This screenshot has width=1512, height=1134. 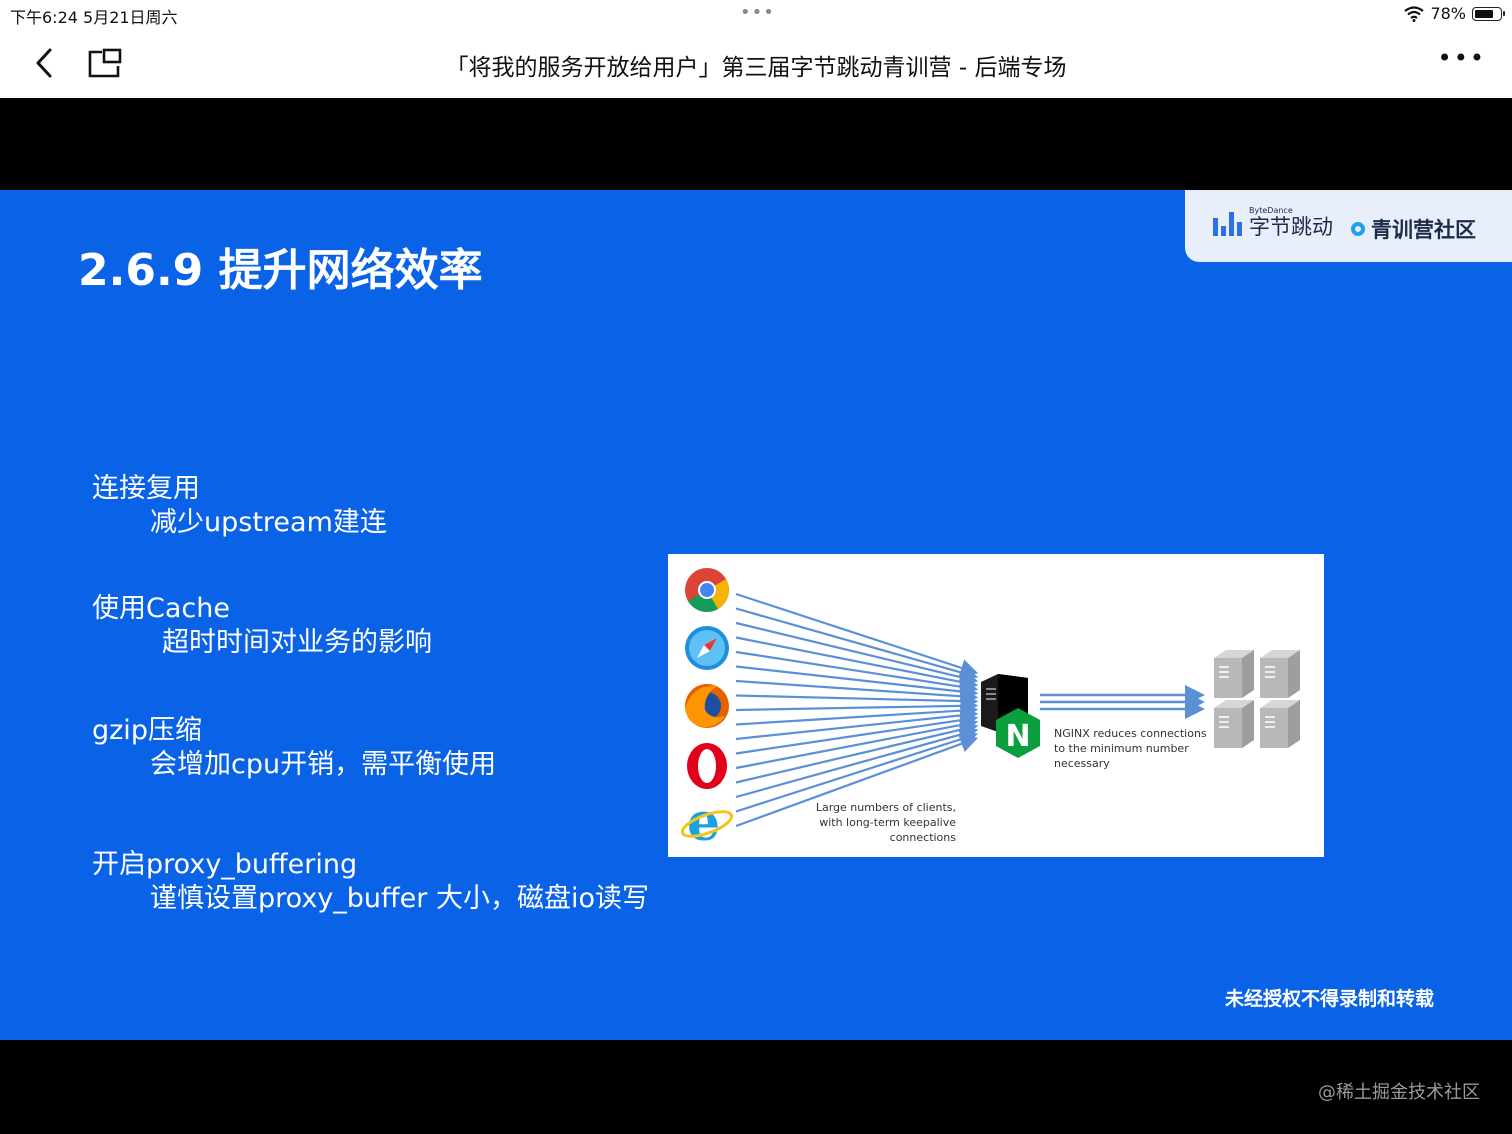 I want to click on item-heading: gzip压缩, so click(x=147, y=730).